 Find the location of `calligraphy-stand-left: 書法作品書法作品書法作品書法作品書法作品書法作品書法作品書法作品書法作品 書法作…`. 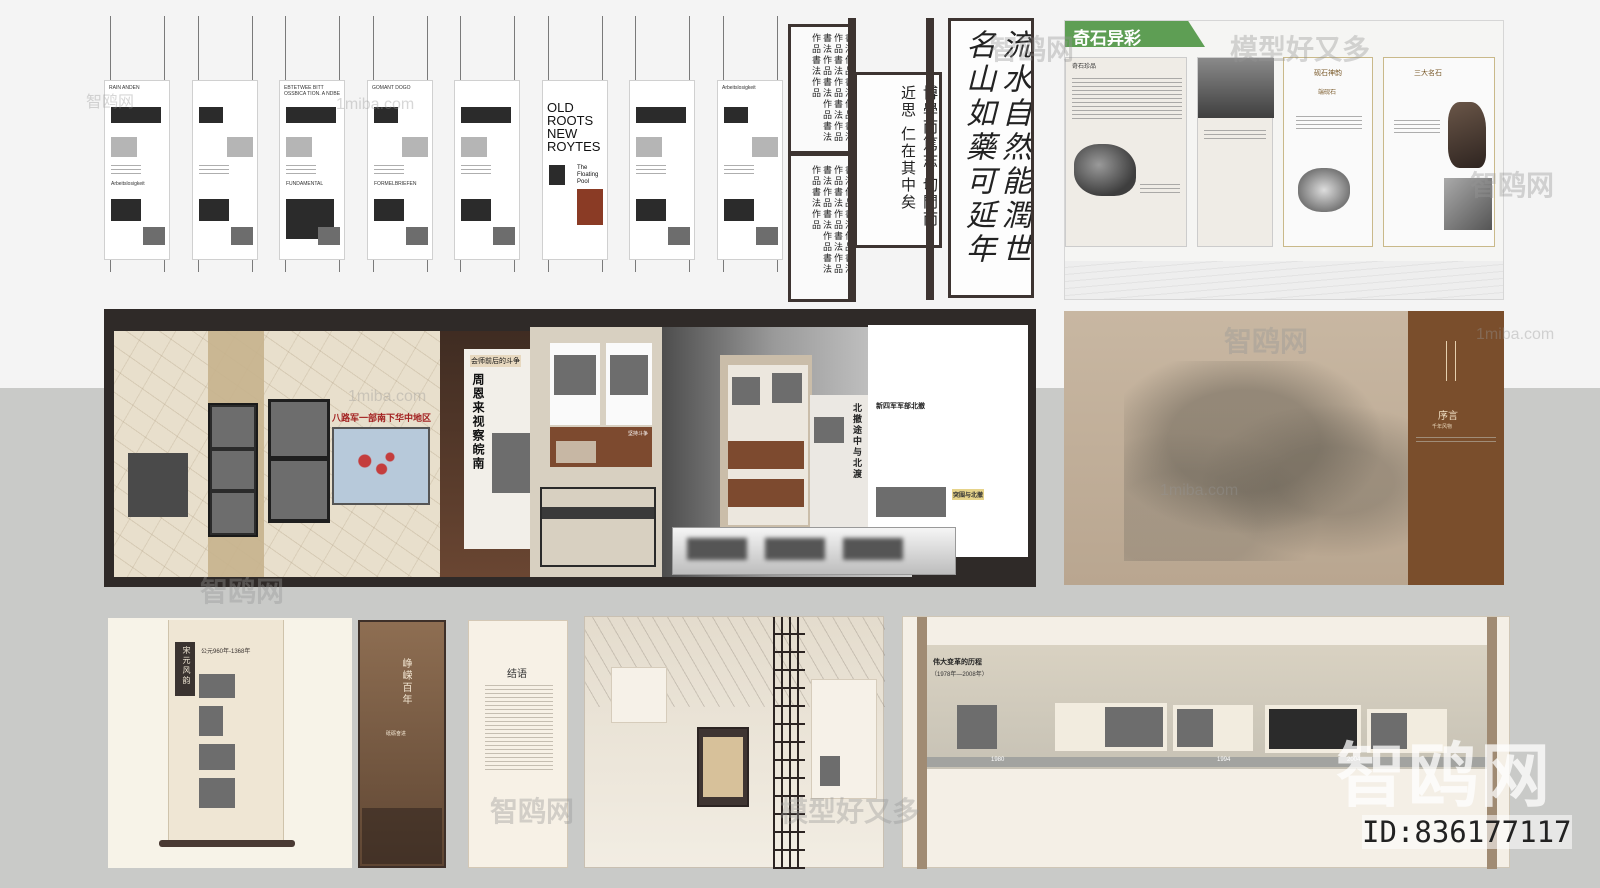

calligraphy-stand-left: 書法作品書法作品書法作品書法作品書法作品書法作品書法作品書法作品書法作品 書法作… is located at coordinates (822, 163).